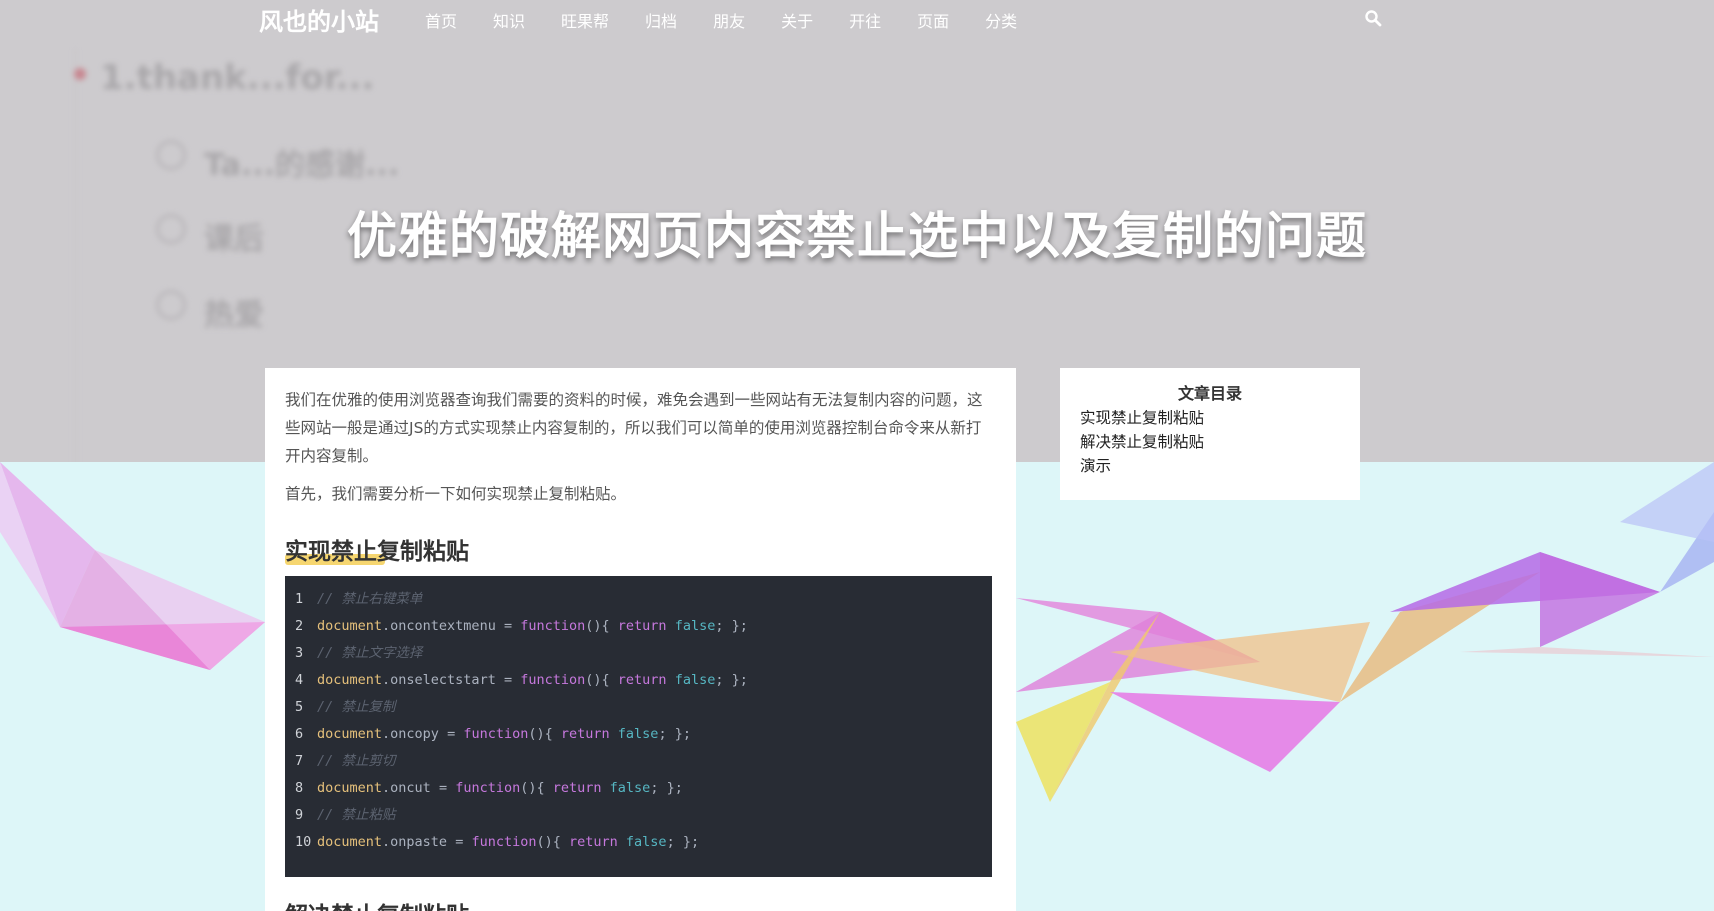 This screenshot has width=1714, height=911. I want to click on toc-item: 实现禁止复制粘贴, so click(1210, 418).